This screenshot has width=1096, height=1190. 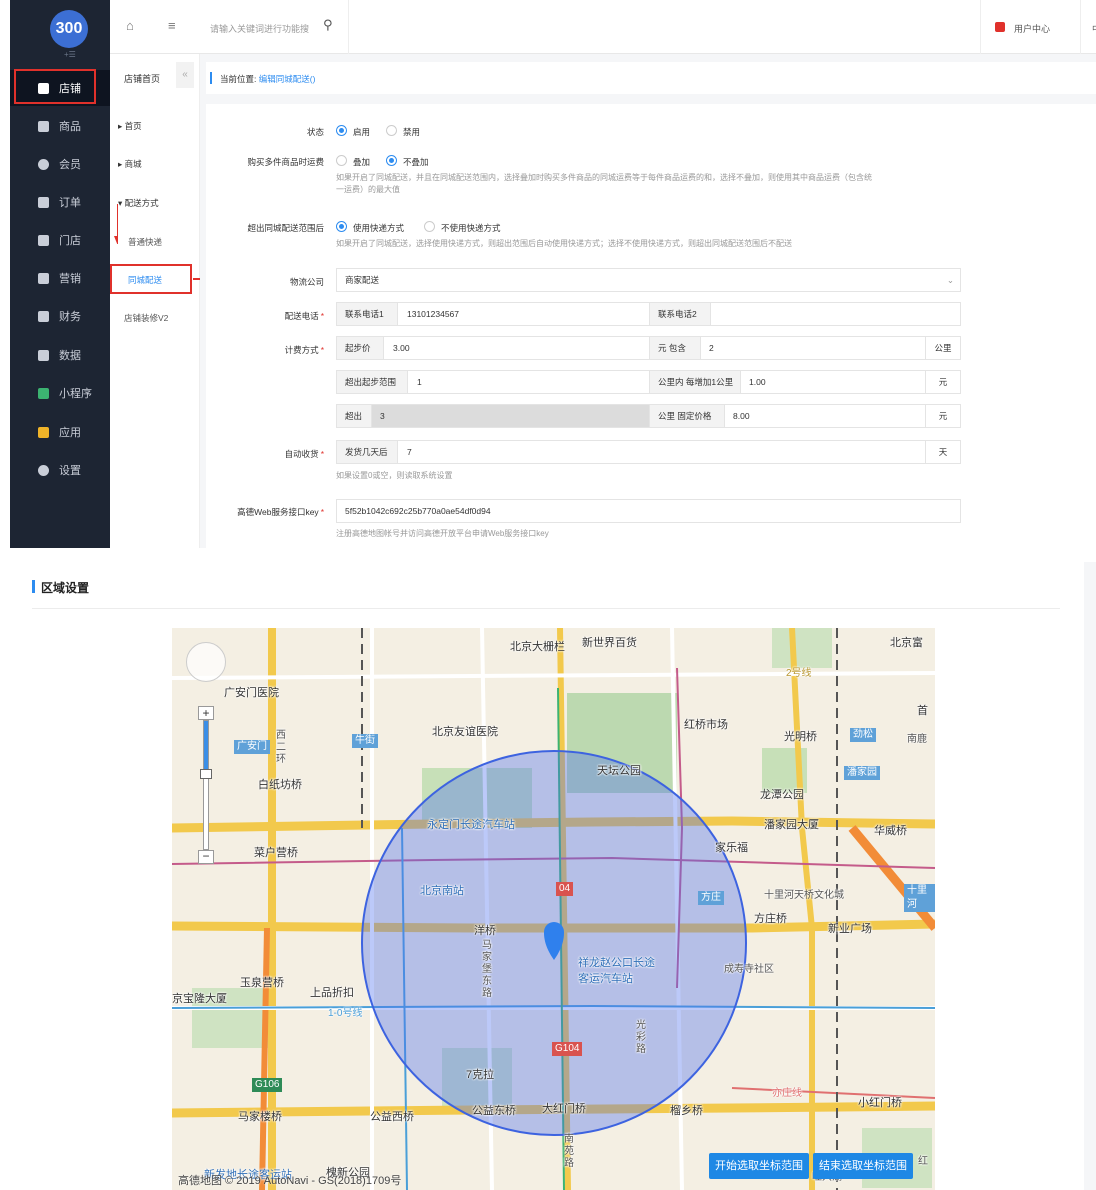 What do you see at coordinates (537, 647) in the screenshot?
I see `map-label: 北京大栅栏` at bounding box center [537, 647].